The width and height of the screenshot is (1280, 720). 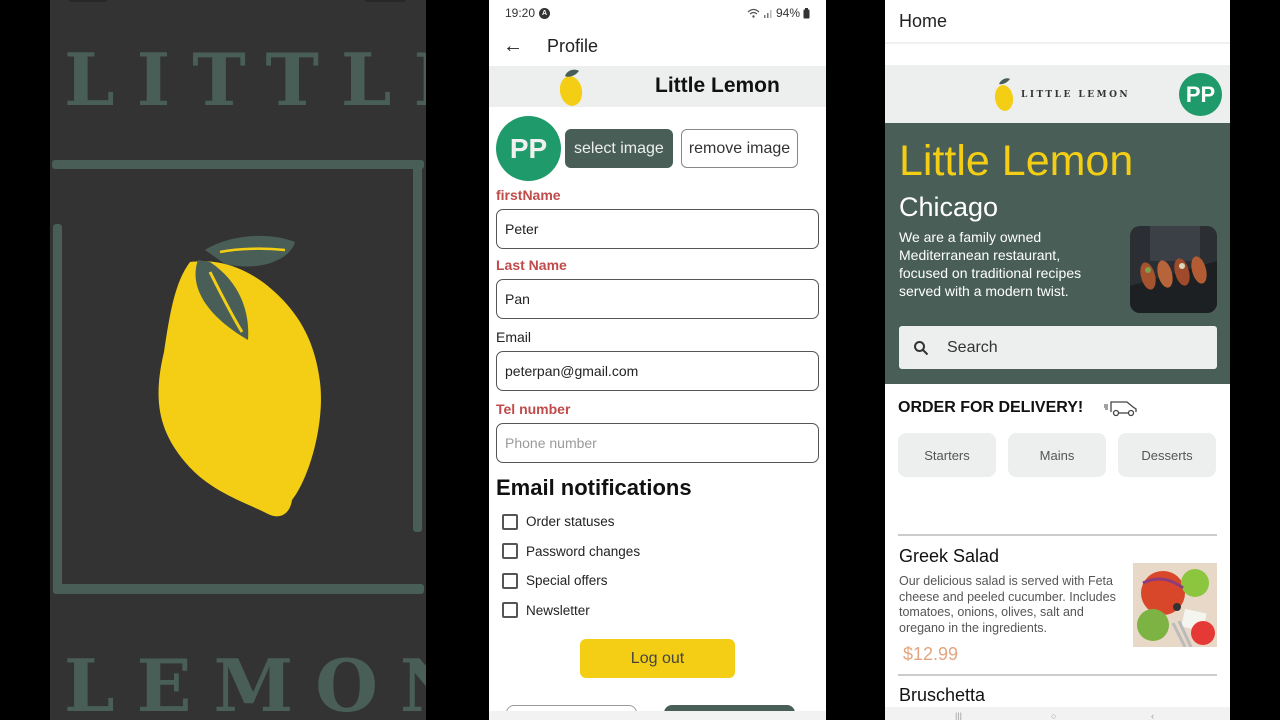 I want to click on delivery-truck-icon, so click(x=1120, y=409).